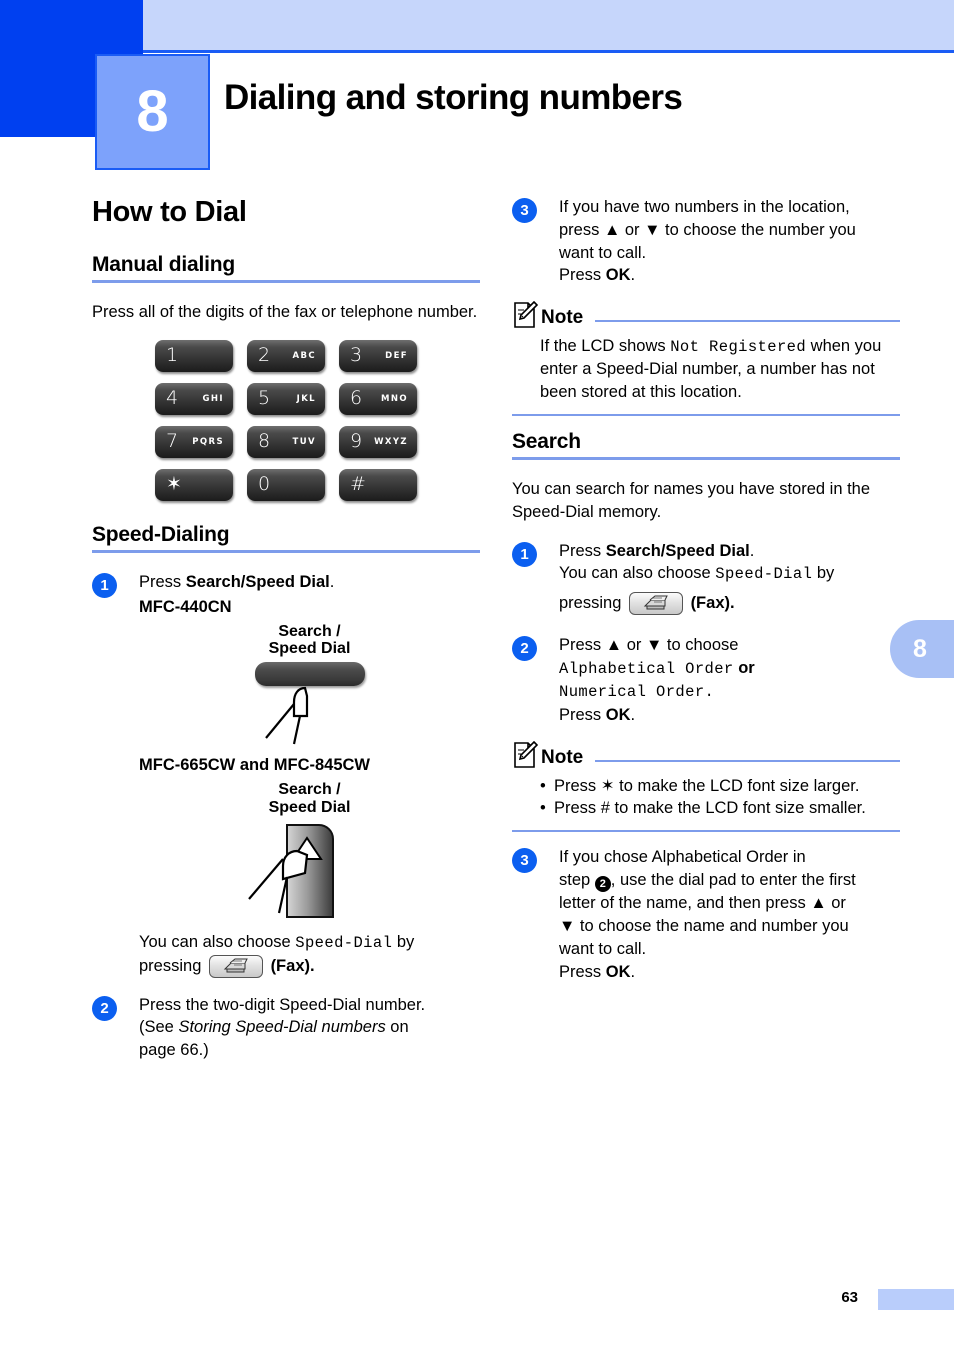 The image size is (954, 1348). What do you see at coordinates (304, 441) in the screenshot?
I see `key-letters: TUV` at bounding box center [304, 441].